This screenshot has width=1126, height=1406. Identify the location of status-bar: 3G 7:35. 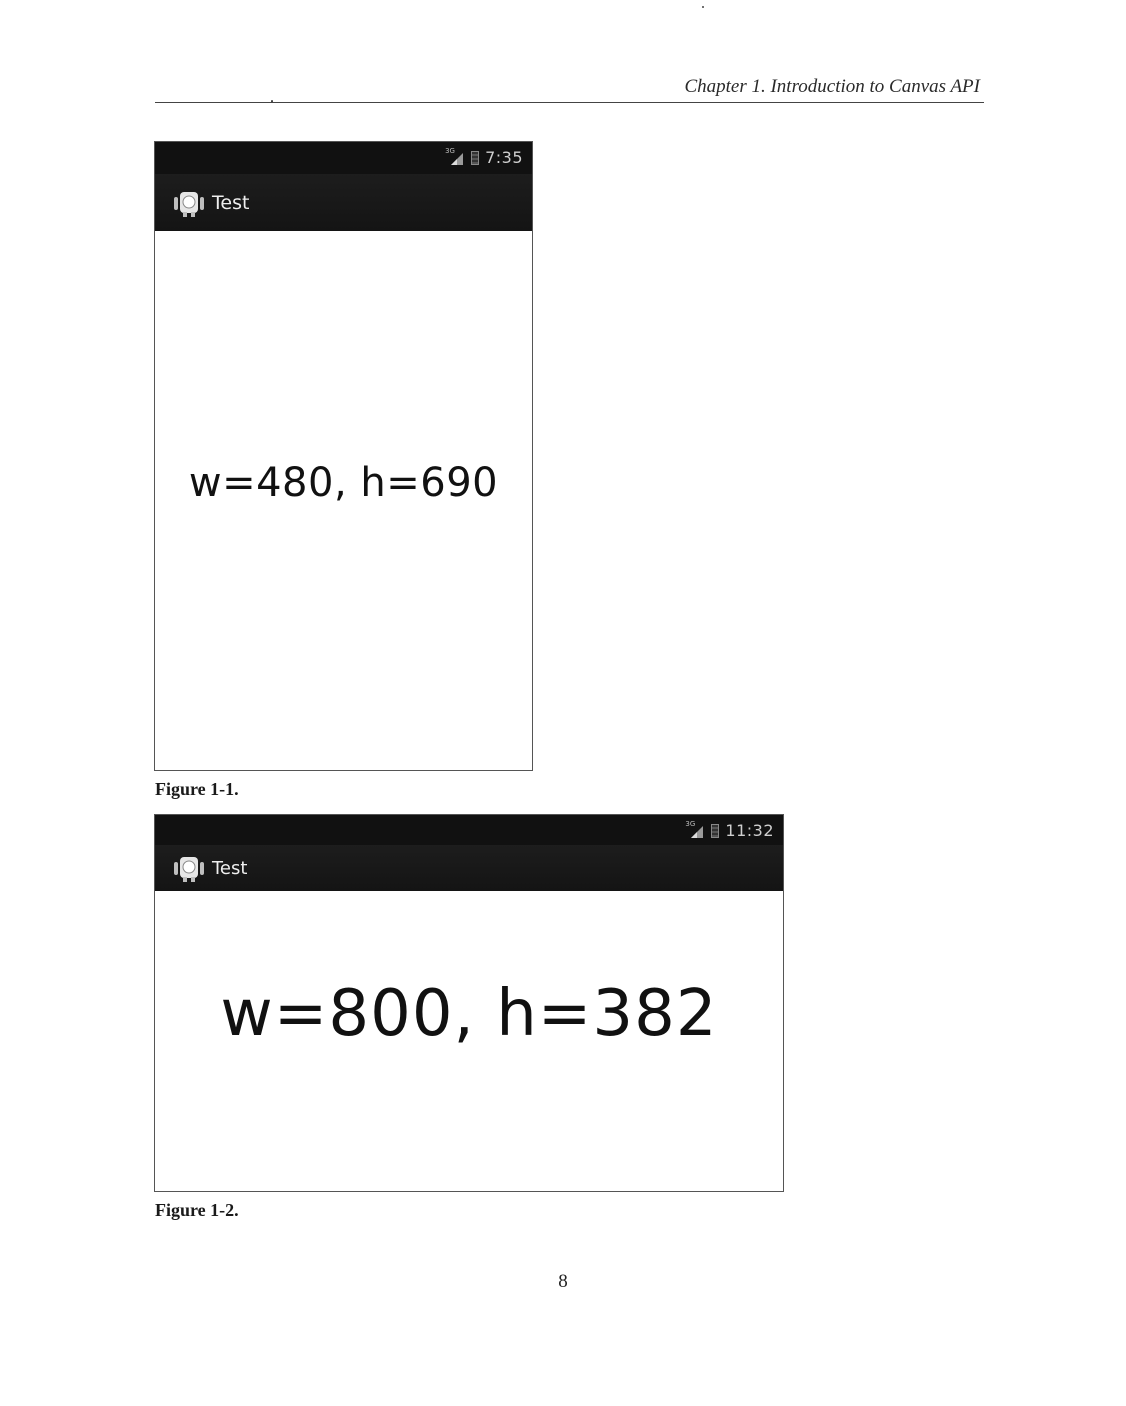
(343, 158).